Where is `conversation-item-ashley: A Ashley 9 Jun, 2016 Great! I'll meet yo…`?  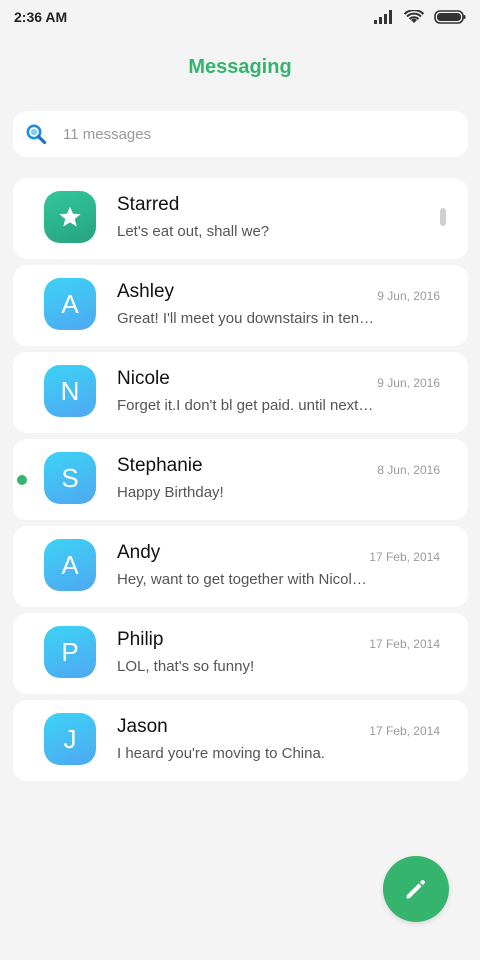
conversation-item-ashley: A Ashley 9 Jun, 2016 Great! I'll meet yo… is located at coordinates (240, 305).